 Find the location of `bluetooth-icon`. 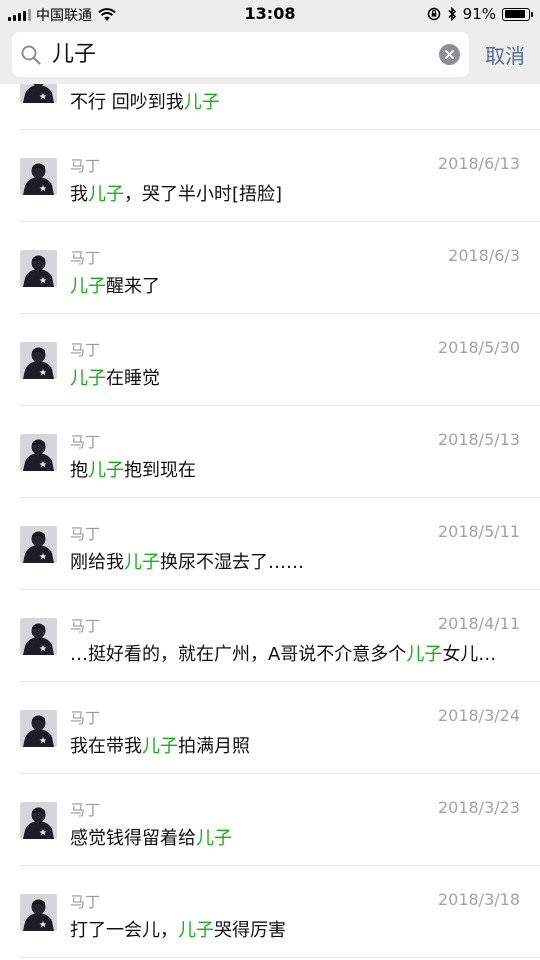

bluetooth-icon is located at coordinates (452, 14).